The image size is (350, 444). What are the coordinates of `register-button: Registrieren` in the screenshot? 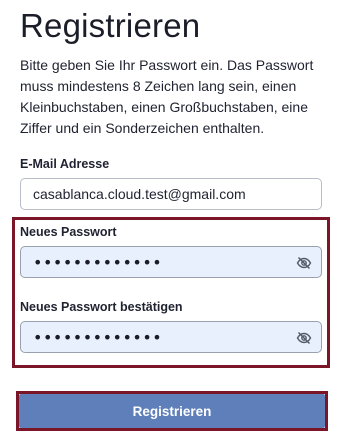 It's located at (172, 411).